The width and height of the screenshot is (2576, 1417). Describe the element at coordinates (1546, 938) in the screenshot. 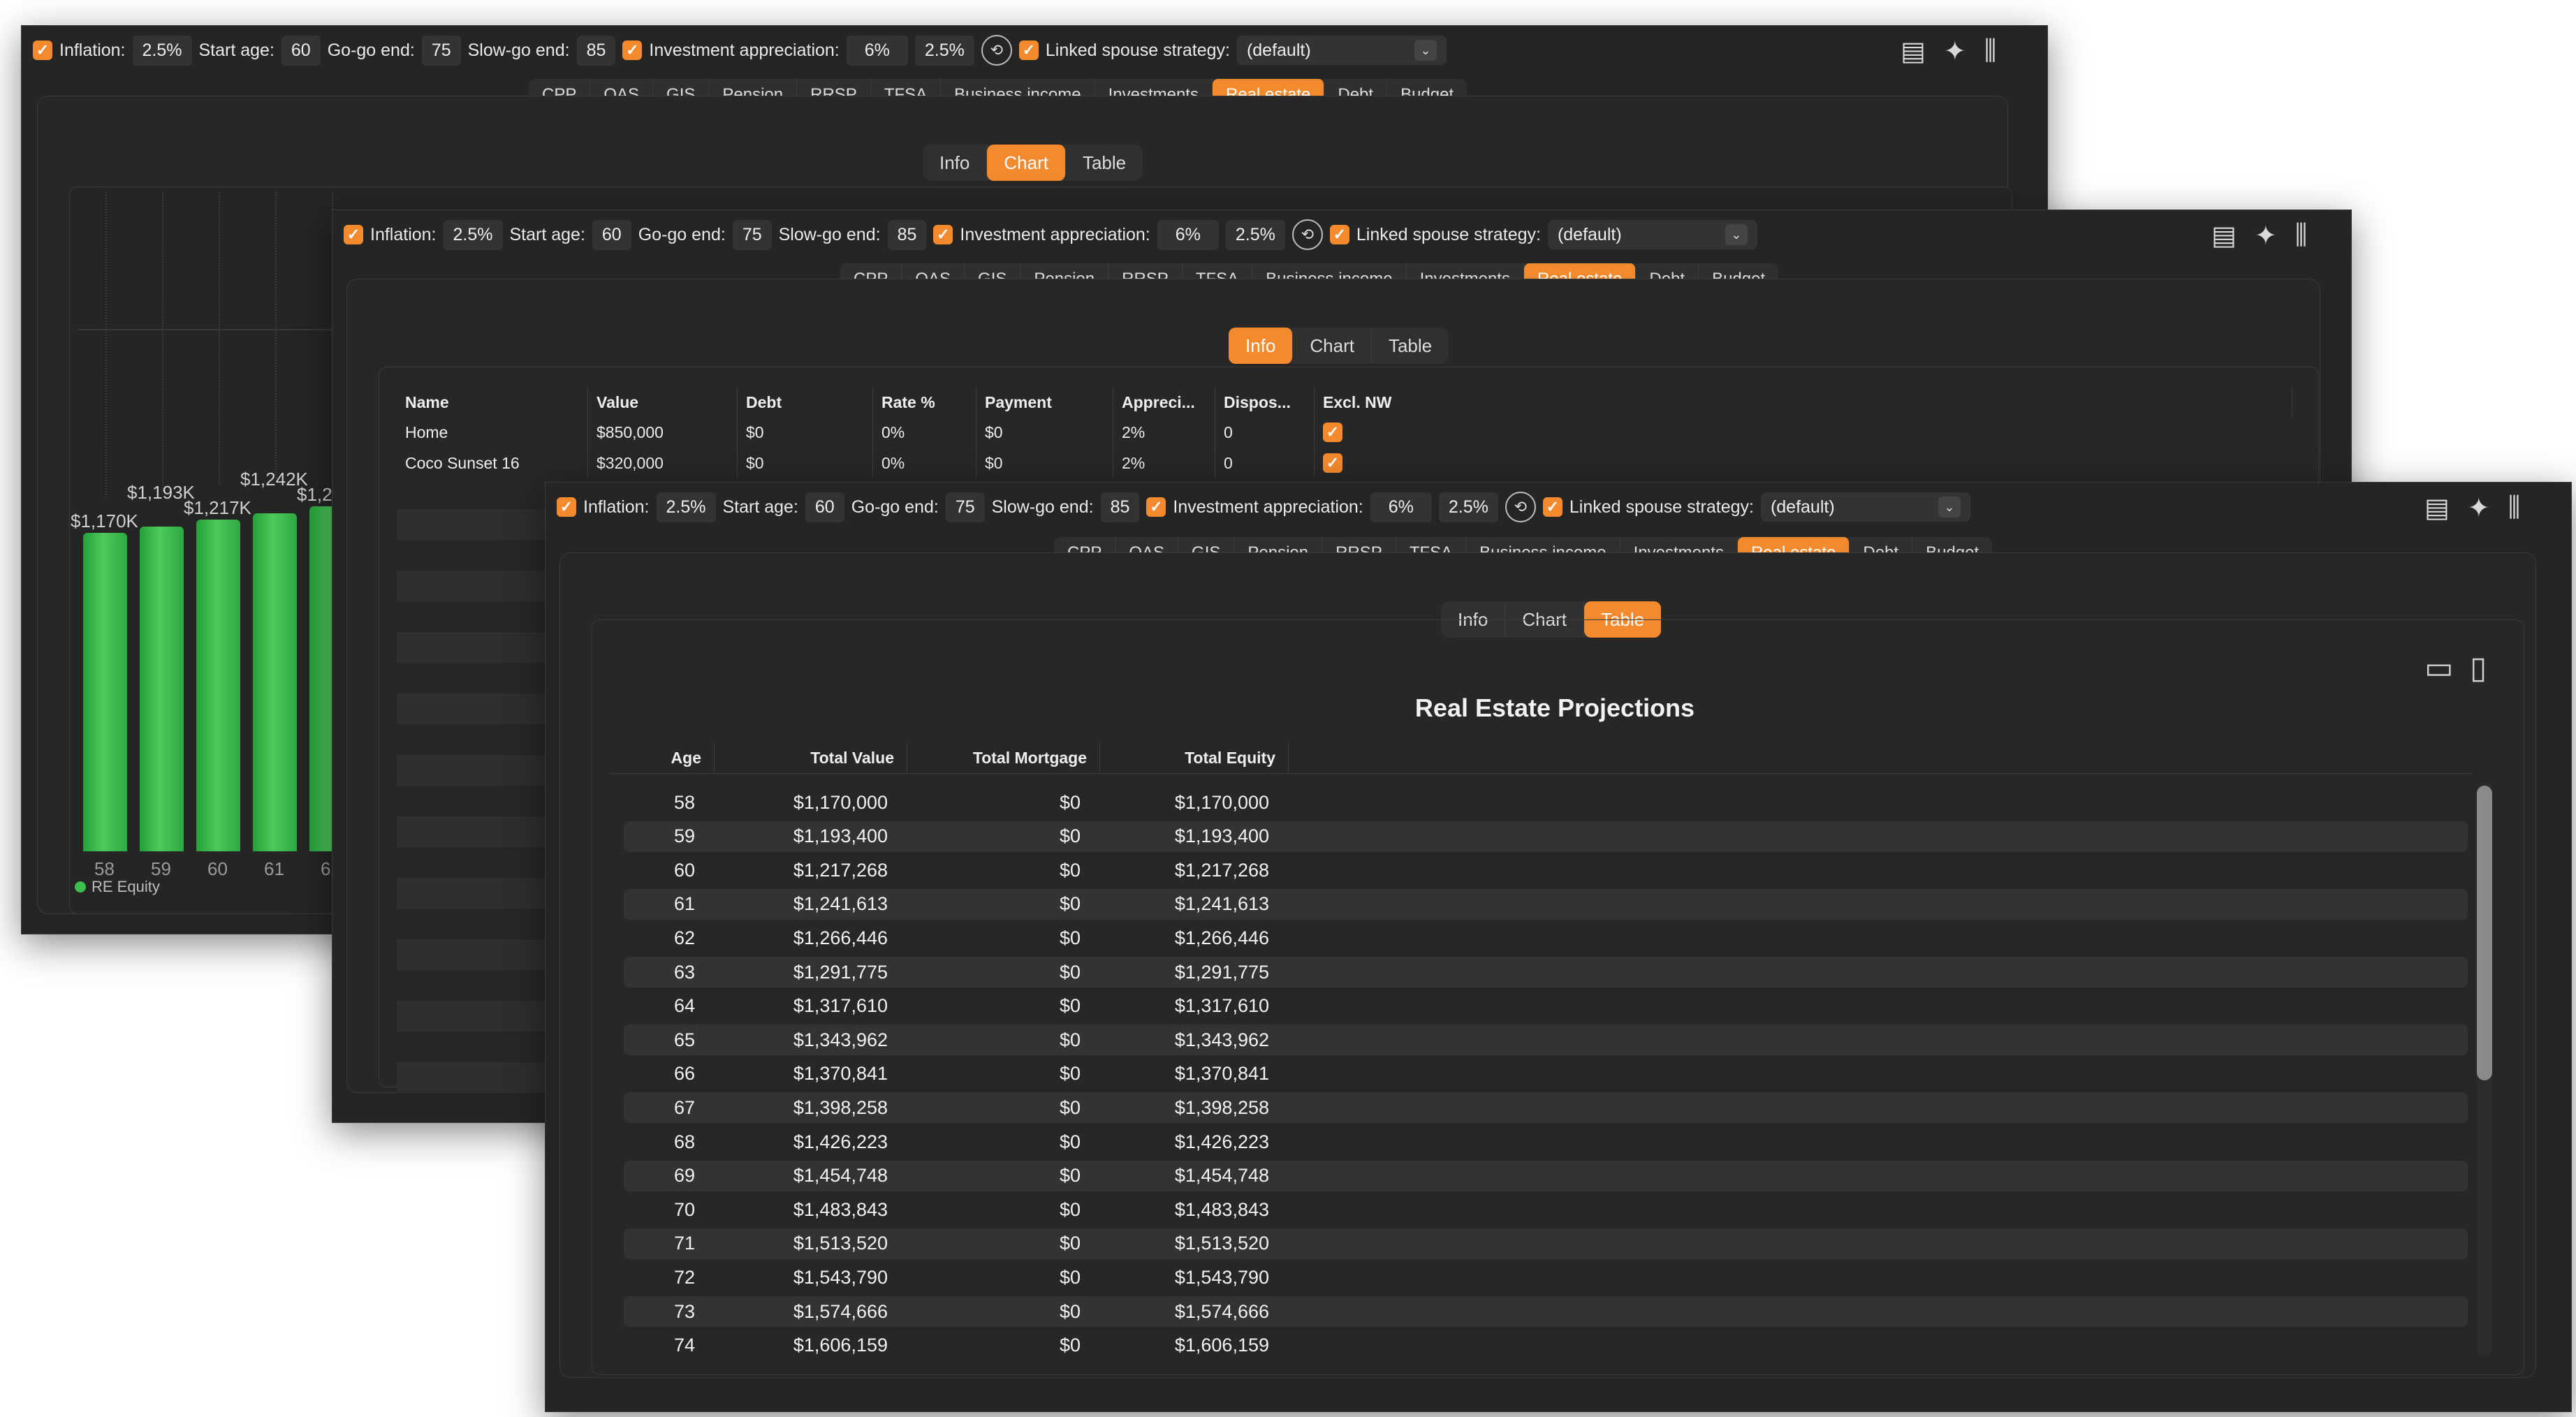

I see `table-row: 62 $1,266,446 $0 $1,266,446` at that location.